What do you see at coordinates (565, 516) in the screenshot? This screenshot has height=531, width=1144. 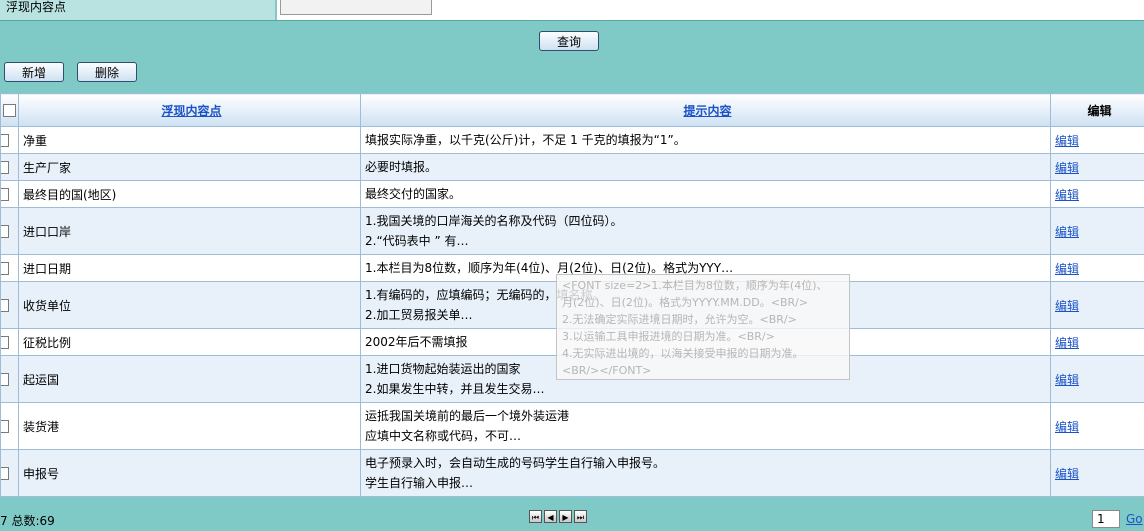 I see `next-page-icon: ▶` at bounding box center [565, 516].